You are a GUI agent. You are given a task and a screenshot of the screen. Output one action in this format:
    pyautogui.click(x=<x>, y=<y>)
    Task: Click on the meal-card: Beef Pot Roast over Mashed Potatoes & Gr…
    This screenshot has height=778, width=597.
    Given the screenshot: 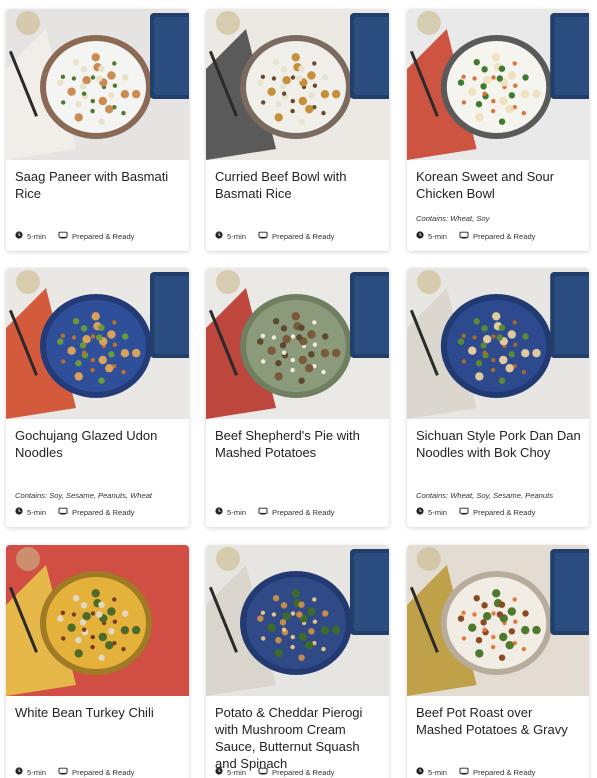 What is the action you would take?
    pyautogui.click(x=498, y=661)
    